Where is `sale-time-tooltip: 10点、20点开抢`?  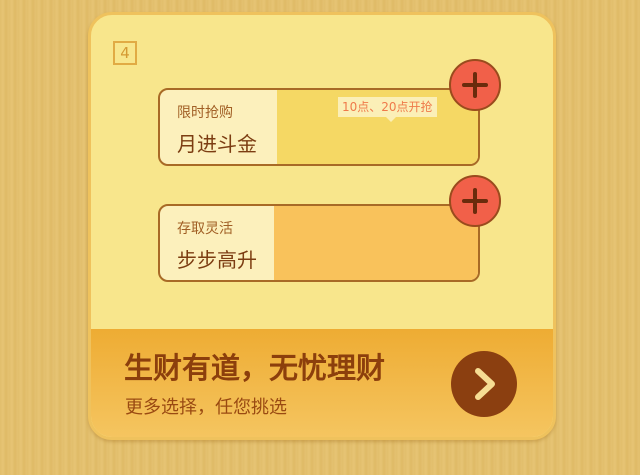
sale-time-tooltip: 10点、20点开抢 is located at coordinates (387, 109).